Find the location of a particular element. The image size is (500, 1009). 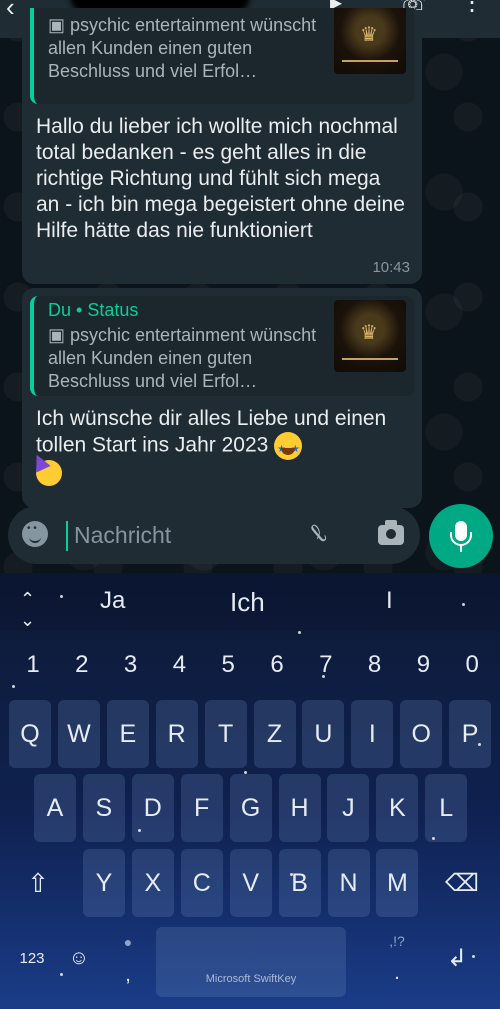

number-key-9: 9 is located at coordinates (423, 665).